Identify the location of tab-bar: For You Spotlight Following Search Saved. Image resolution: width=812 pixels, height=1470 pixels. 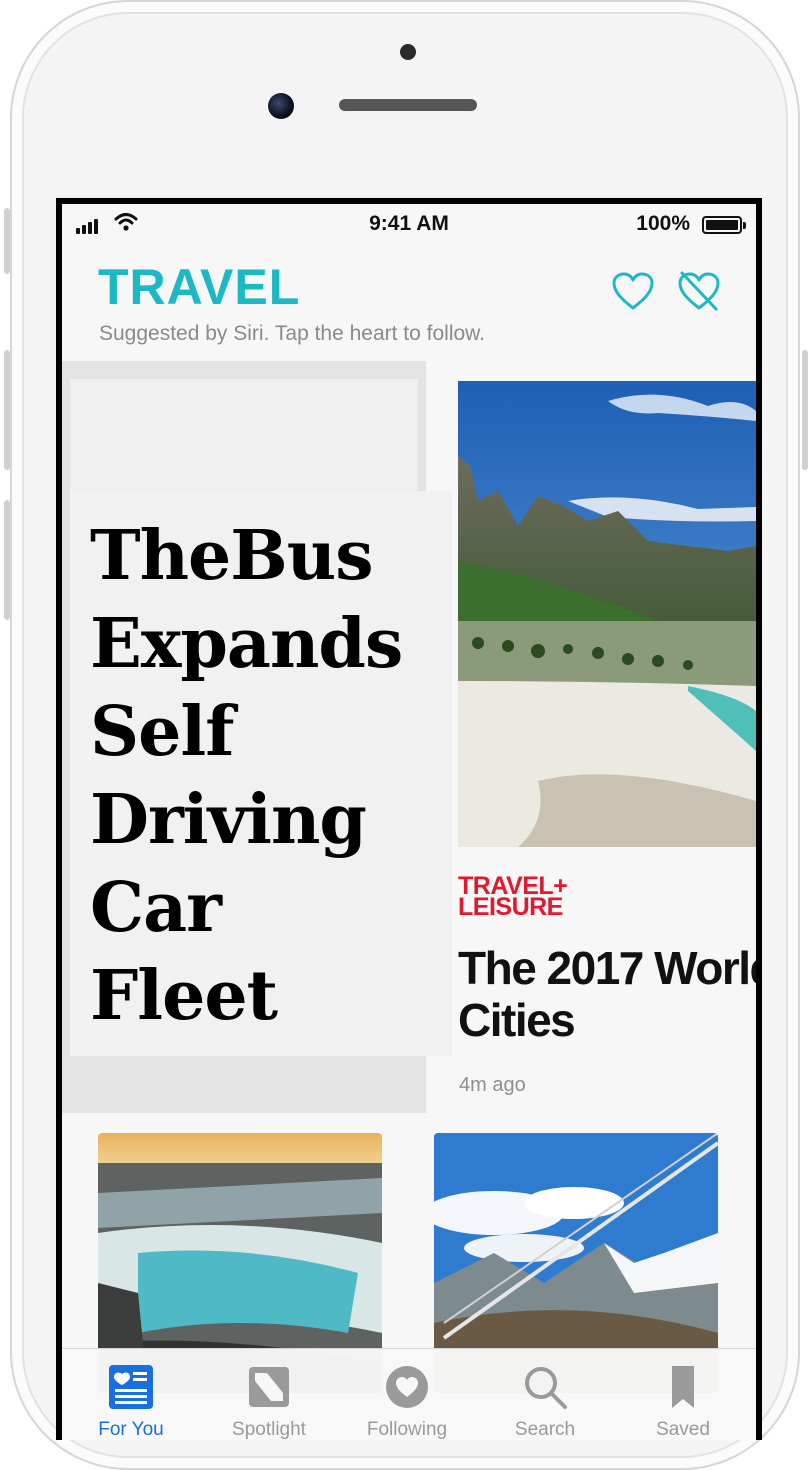
(409, 1394).